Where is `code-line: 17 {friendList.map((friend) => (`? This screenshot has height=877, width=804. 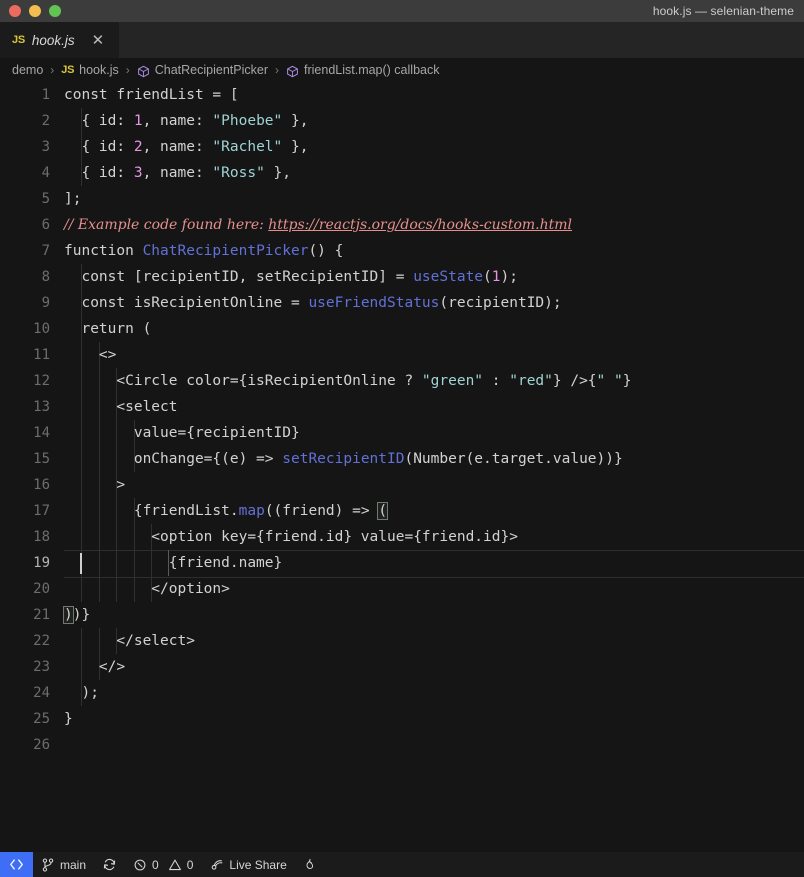
code-line: 17 {friendList.map((friend) => ( is located at coordinates (402, 511).